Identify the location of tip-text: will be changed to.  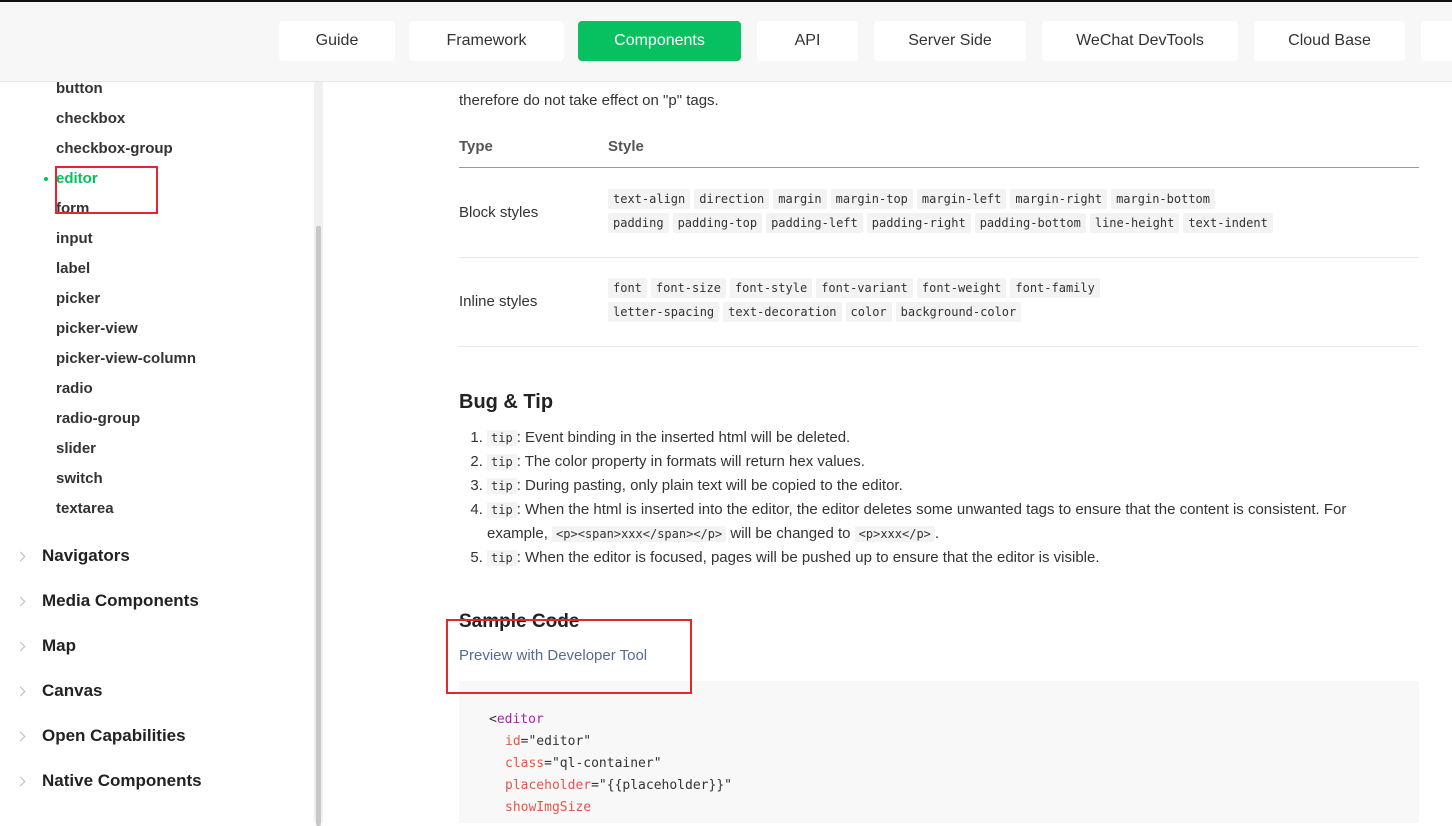
(790, 533).